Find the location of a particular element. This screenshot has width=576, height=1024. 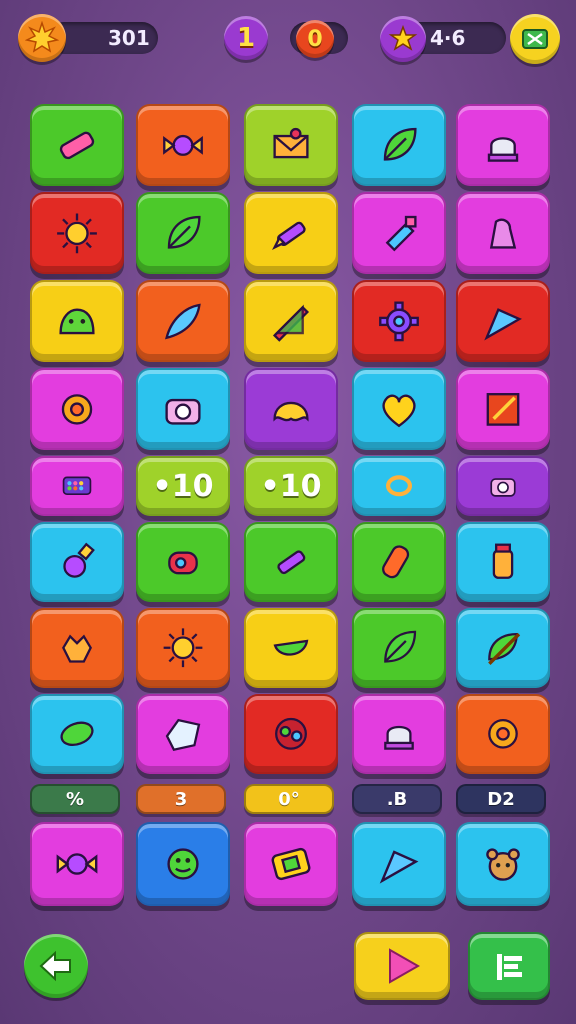

cone-icon is located at coordinates (503, 324).